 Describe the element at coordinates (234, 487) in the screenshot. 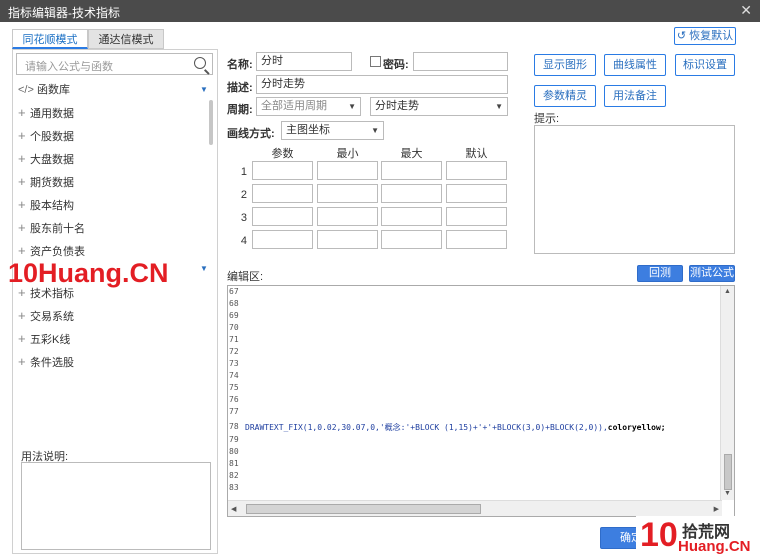

I see `line-number: 83` at that location.